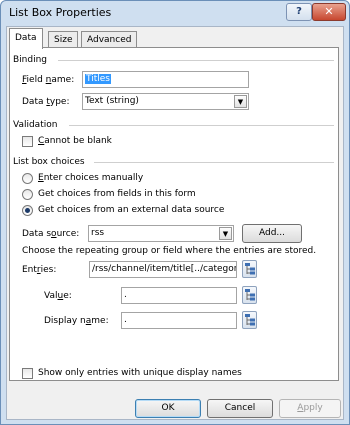 This screenshot has height=425, width=350. I want to click on binding-heading: Binding, so click(30, 60).